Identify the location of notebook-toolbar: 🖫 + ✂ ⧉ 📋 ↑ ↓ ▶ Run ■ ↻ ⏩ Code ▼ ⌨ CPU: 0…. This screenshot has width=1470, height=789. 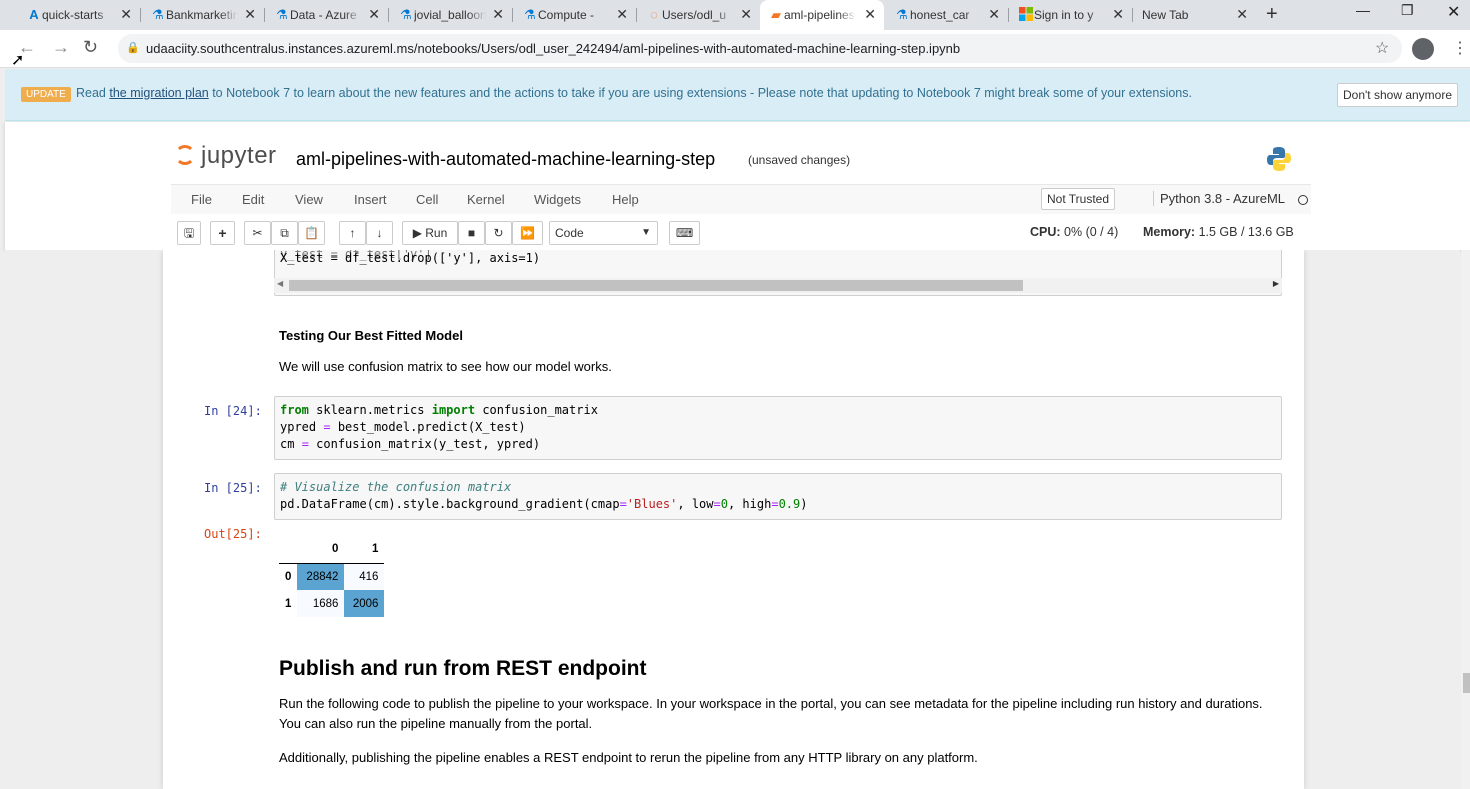
(741, 233).